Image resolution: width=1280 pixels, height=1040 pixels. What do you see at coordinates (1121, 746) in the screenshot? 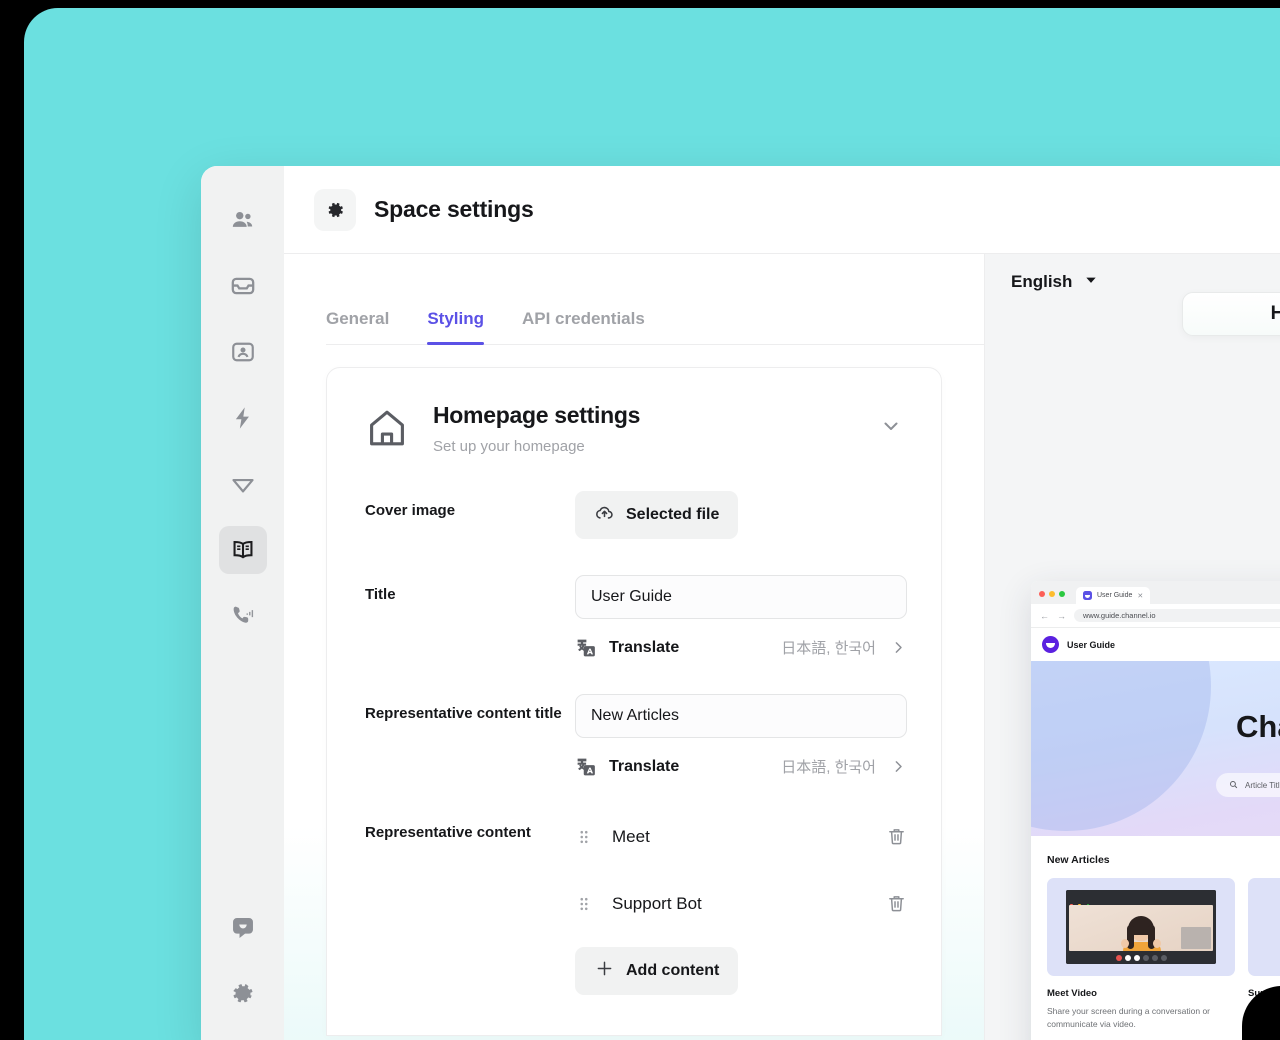
I see `hero-decoration-blob` at bounding box center [1121, 746].